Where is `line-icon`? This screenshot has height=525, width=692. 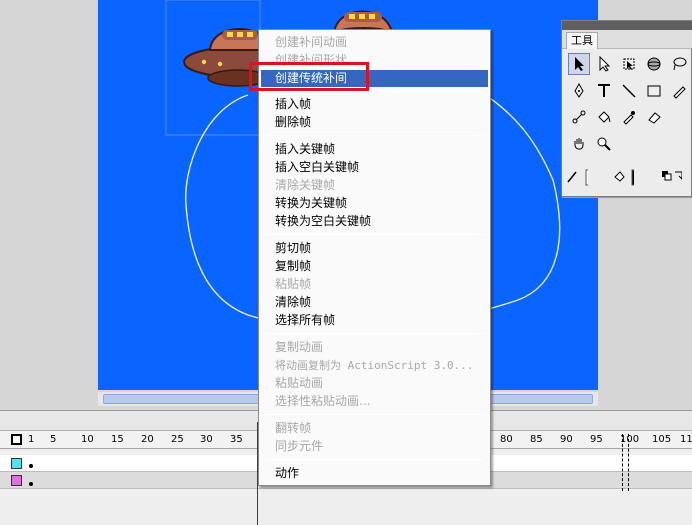
line-icon is located at coordinates (629, 91).